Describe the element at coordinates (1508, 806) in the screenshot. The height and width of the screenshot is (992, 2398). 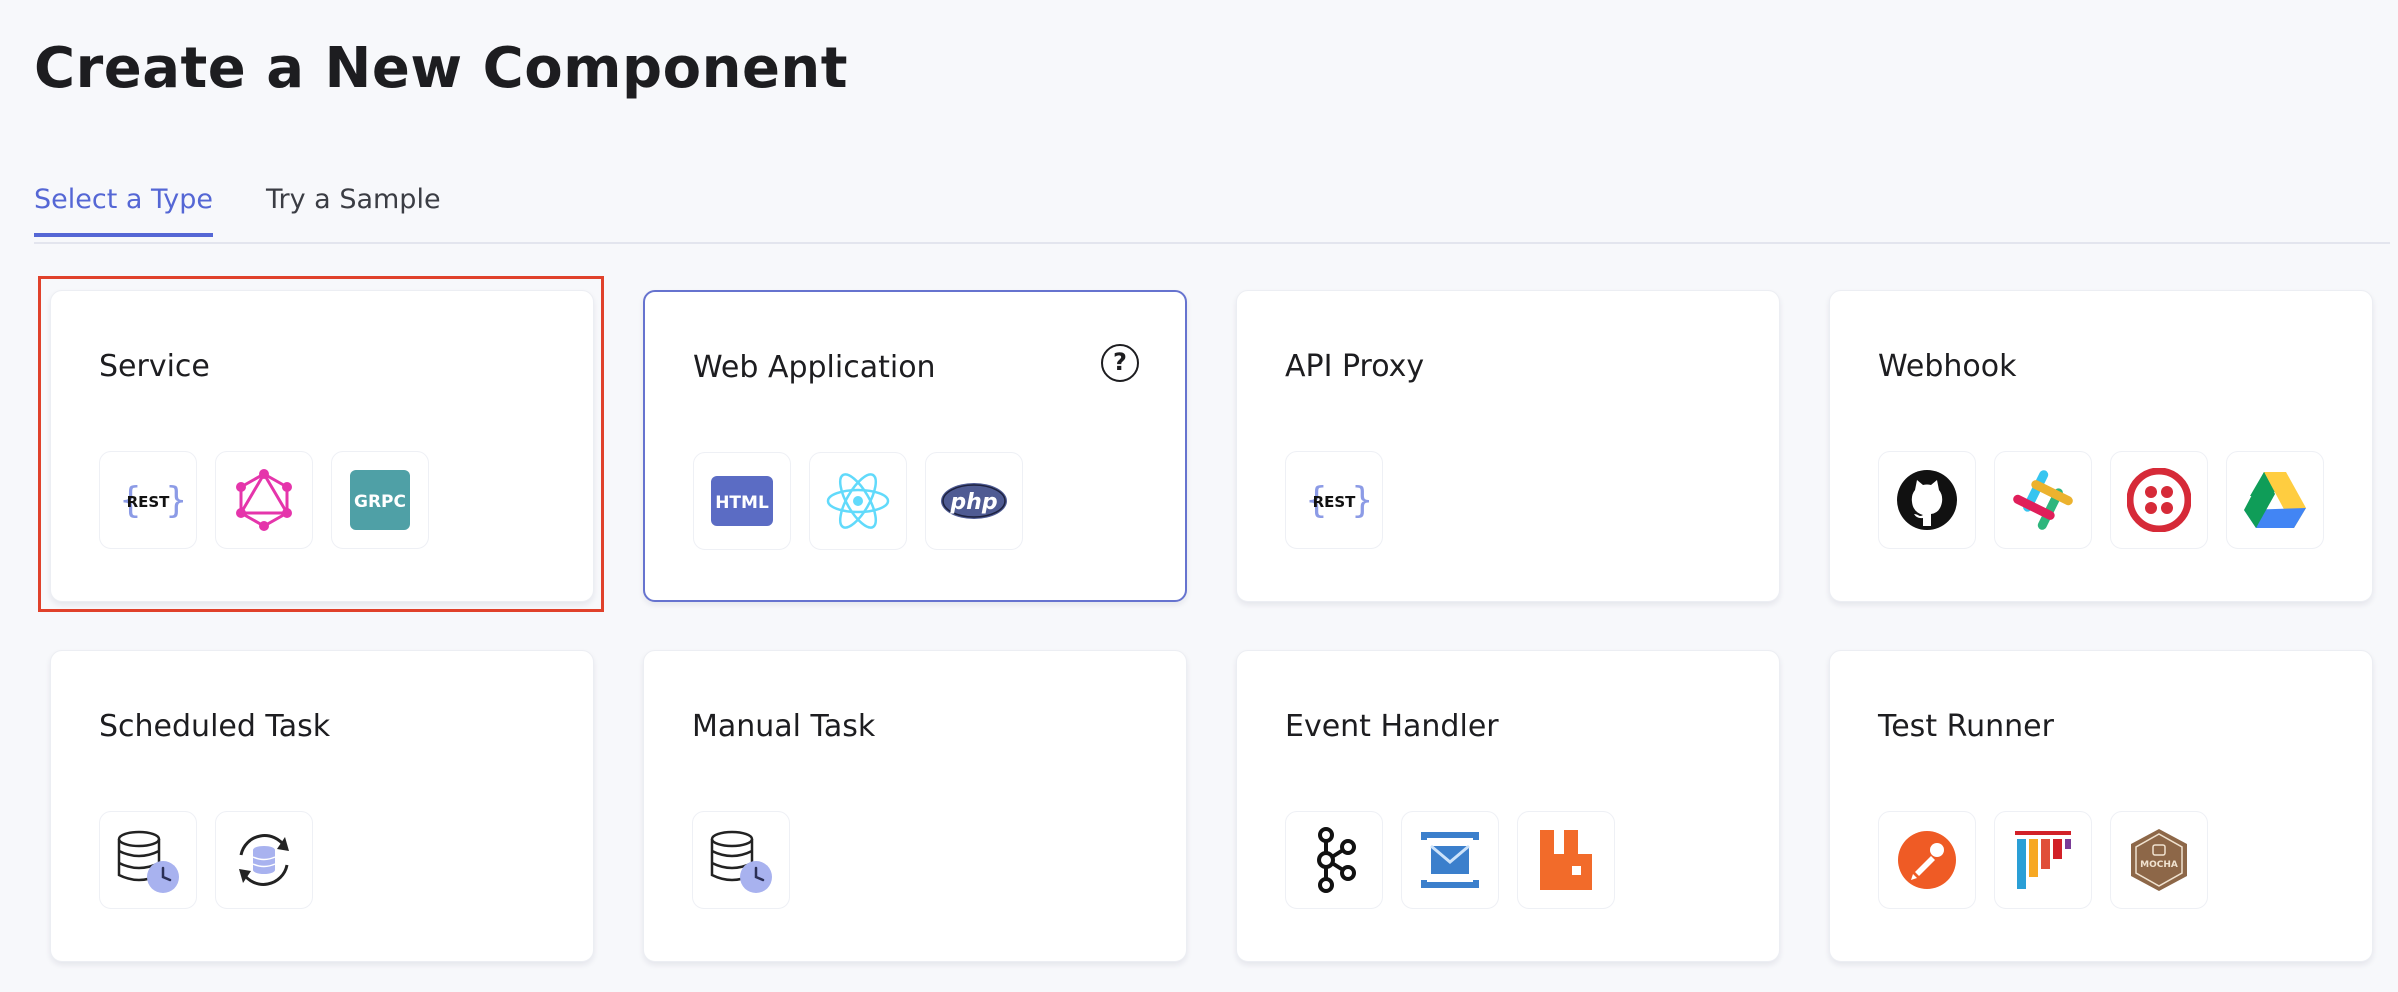
I see `card-event-handler: Event Handler` at that location.